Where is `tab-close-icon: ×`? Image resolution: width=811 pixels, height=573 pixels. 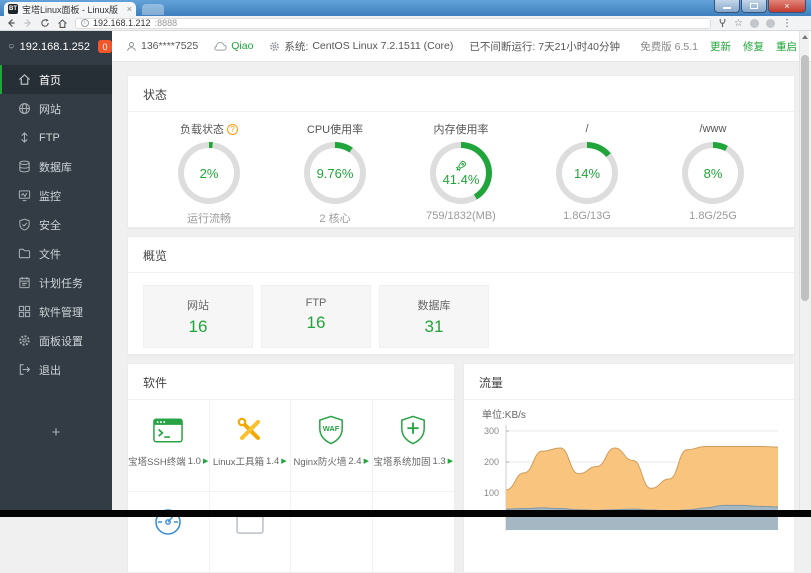
tab-close-icon: × is located at coordinates (129, 9).